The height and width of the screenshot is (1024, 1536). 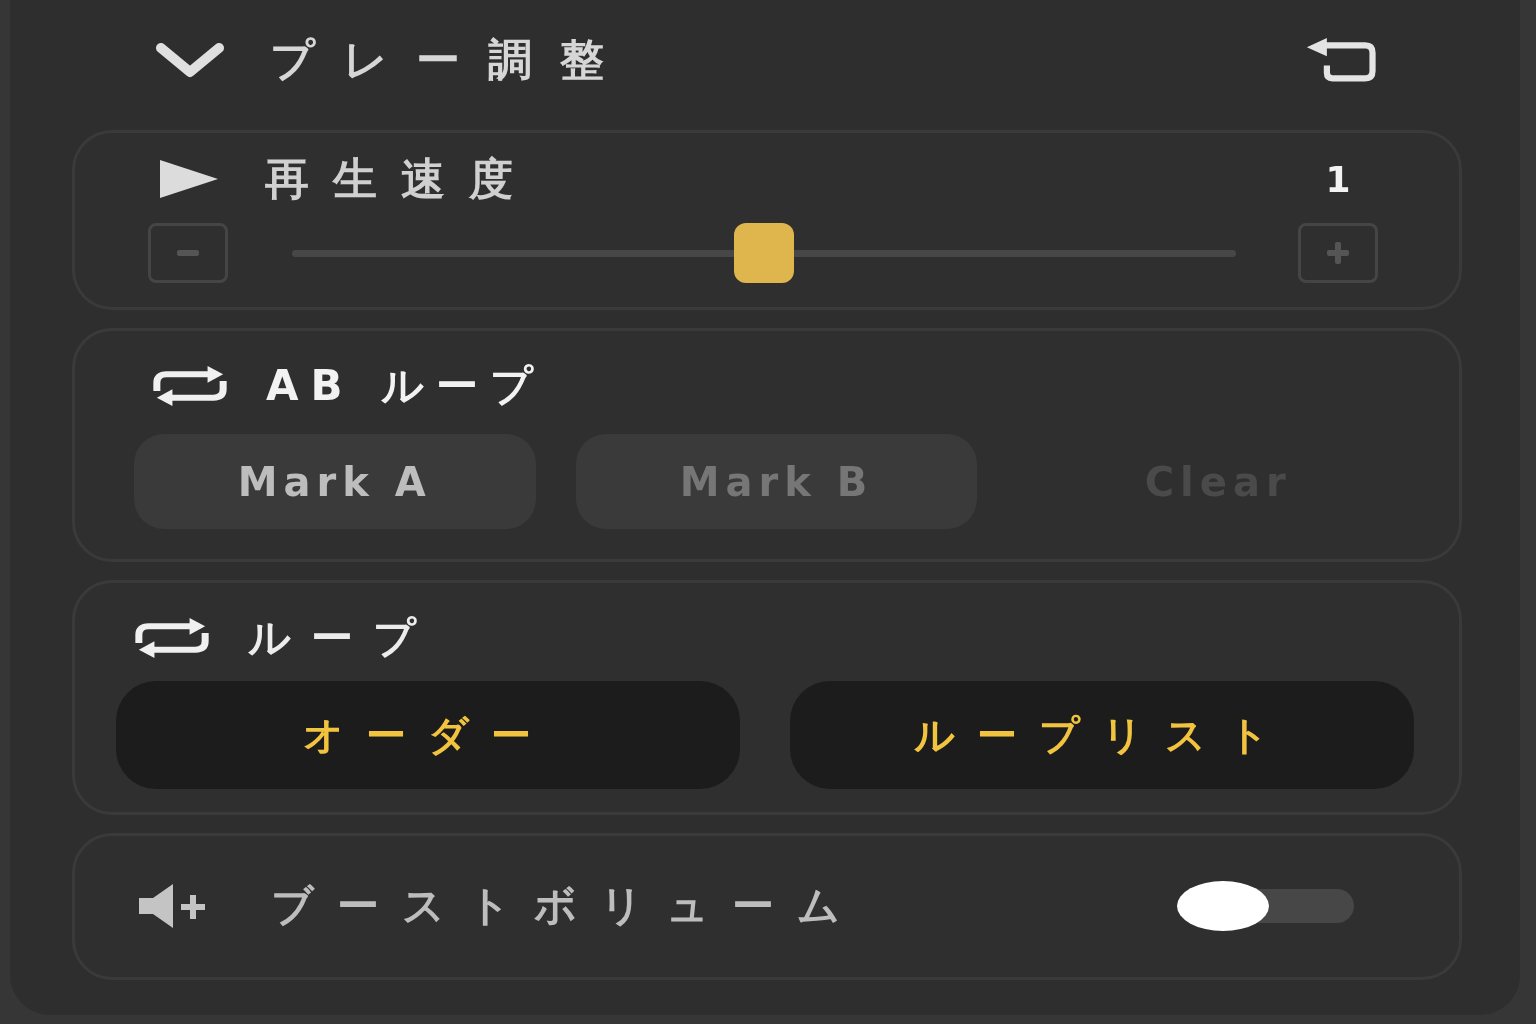 What do you see at coordinates (335, 481) in the screenshot?
I see `mark-button: Mark A` at bounding box center [335, 481].